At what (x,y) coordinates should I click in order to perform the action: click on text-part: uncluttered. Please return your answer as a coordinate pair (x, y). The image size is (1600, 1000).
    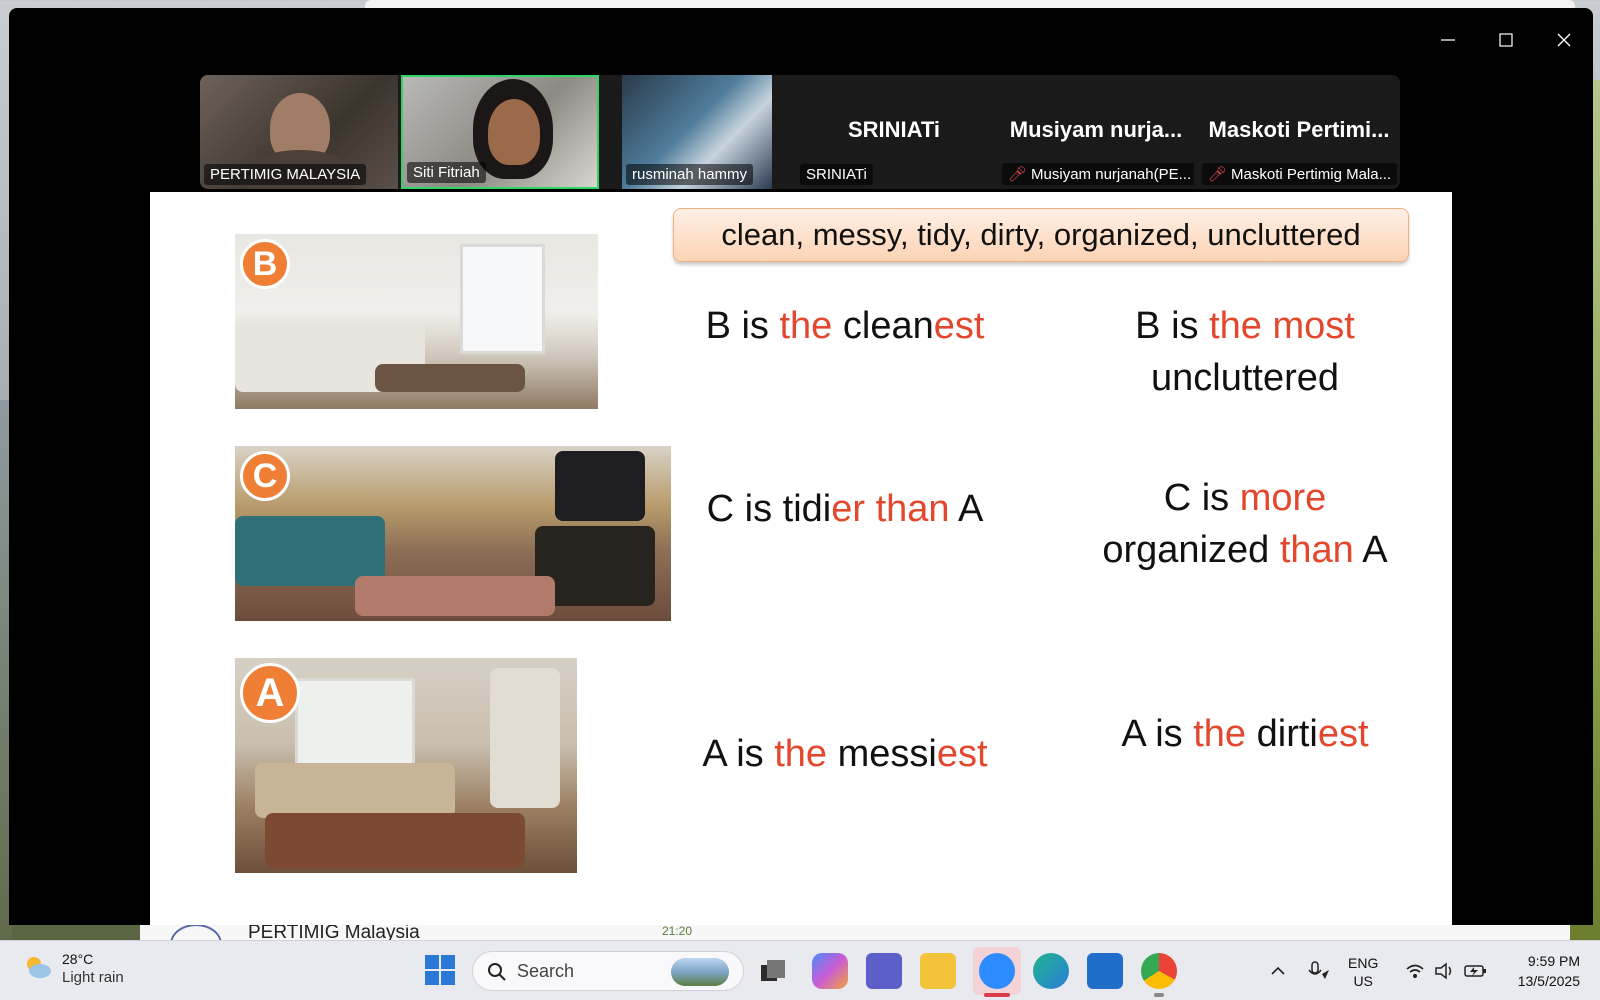
    Looking at the image, I should click on (1244, 378).